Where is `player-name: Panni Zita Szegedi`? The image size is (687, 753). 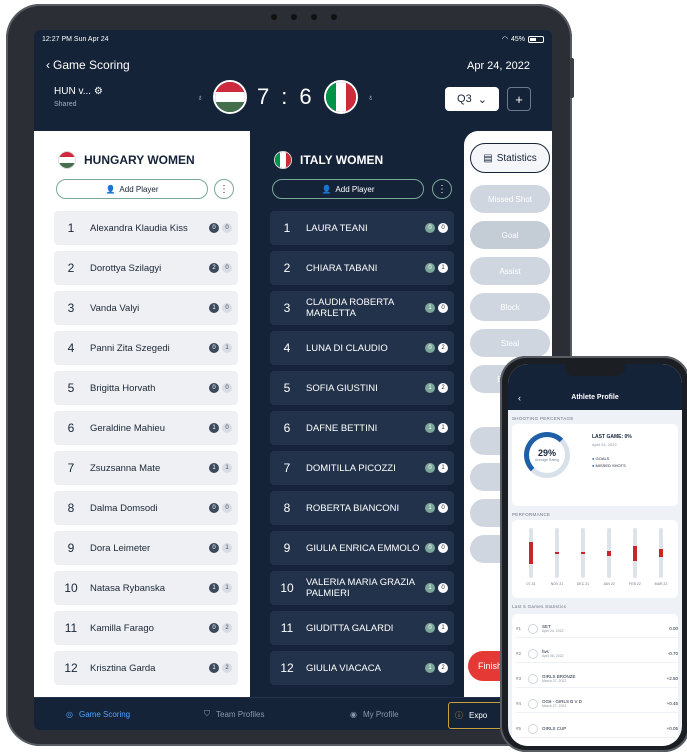
player-name: Panni Zita Szegedi is located at coordinates (130, 348).